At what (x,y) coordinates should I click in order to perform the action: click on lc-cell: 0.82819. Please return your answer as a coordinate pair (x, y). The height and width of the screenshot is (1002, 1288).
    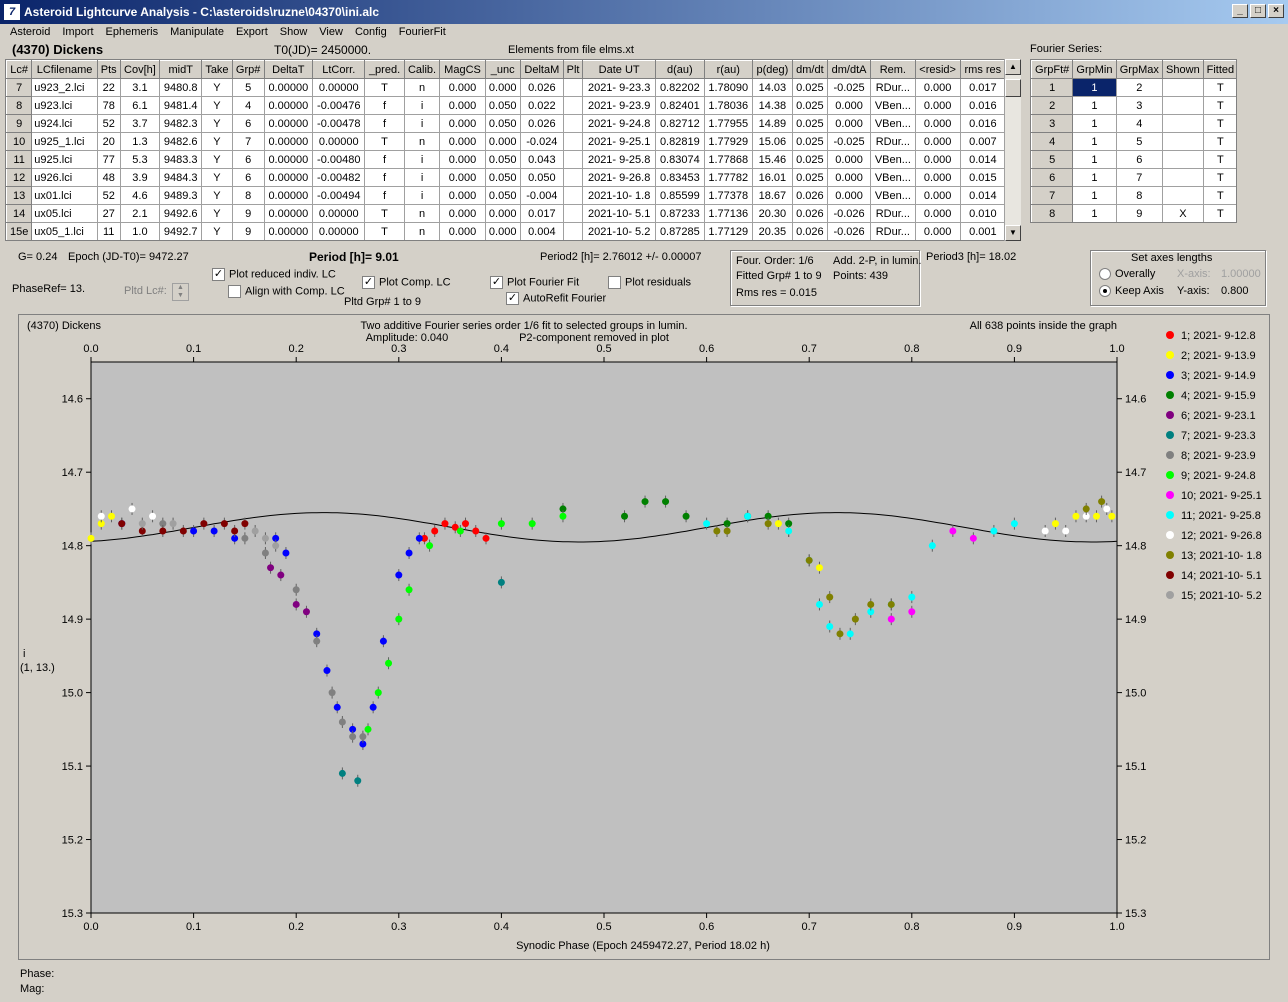
    Looking at the image, I should click on (680, 141).